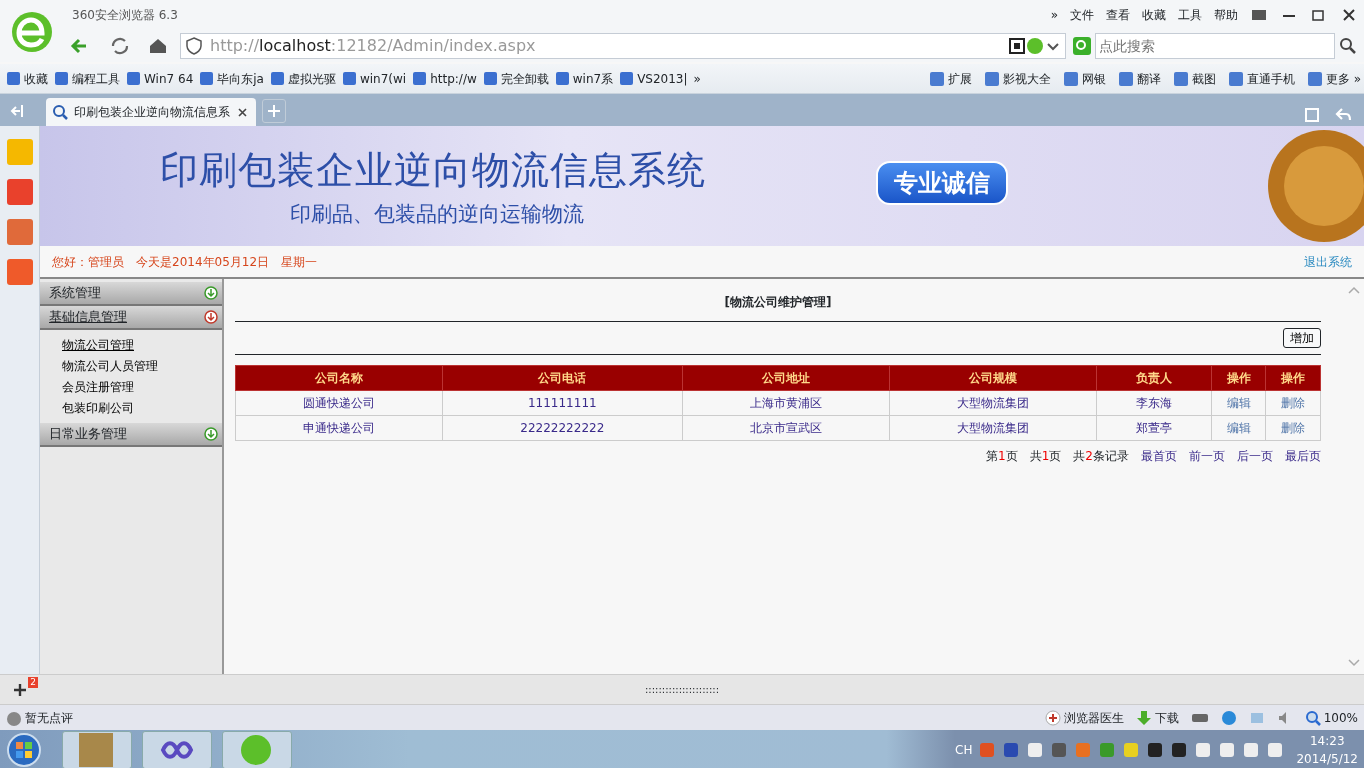 The height and width of the screenshot is (768, 1364). I want to click on bookmark-link: 完全卸载, so click(524, 78).